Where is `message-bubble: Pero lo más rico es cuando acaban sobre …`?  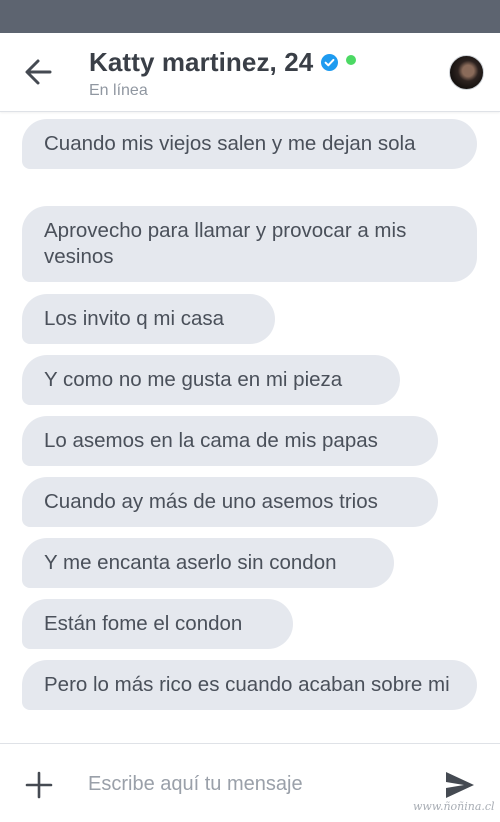
message-bubble: Pero lo más rico es cuando acaban sobre … is located at coordinates (249, 685).